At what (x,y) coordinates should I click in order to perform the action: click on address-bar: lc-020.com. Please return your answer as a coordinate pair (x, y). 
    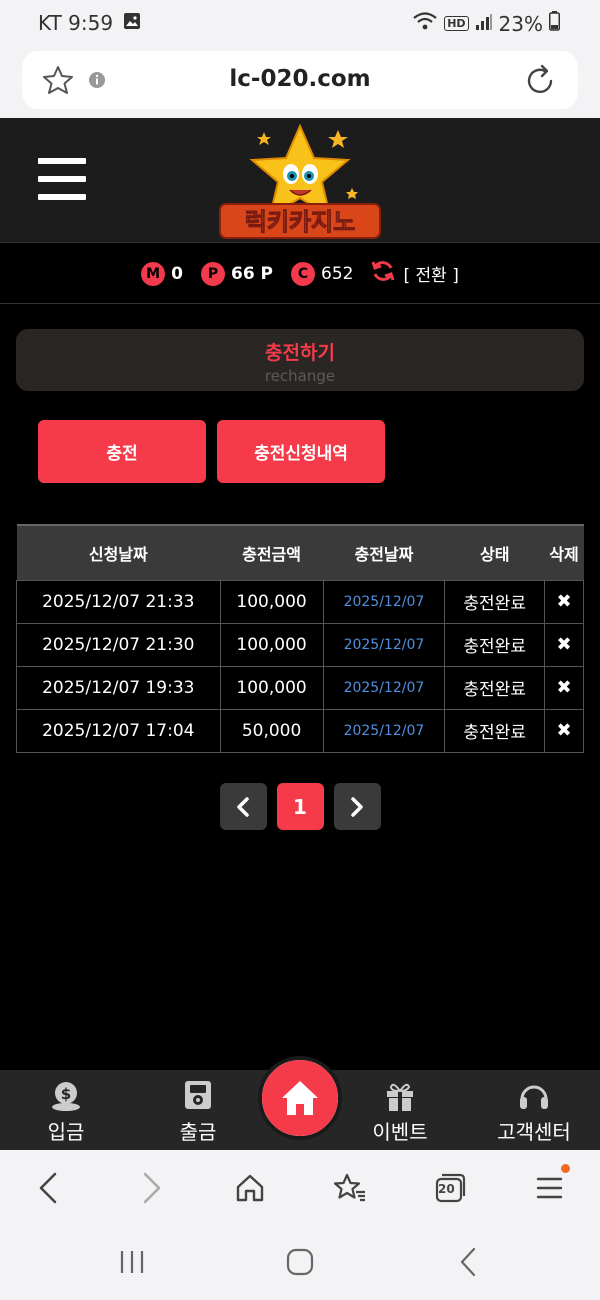
    Looking at the image, I should click on (300, 80).